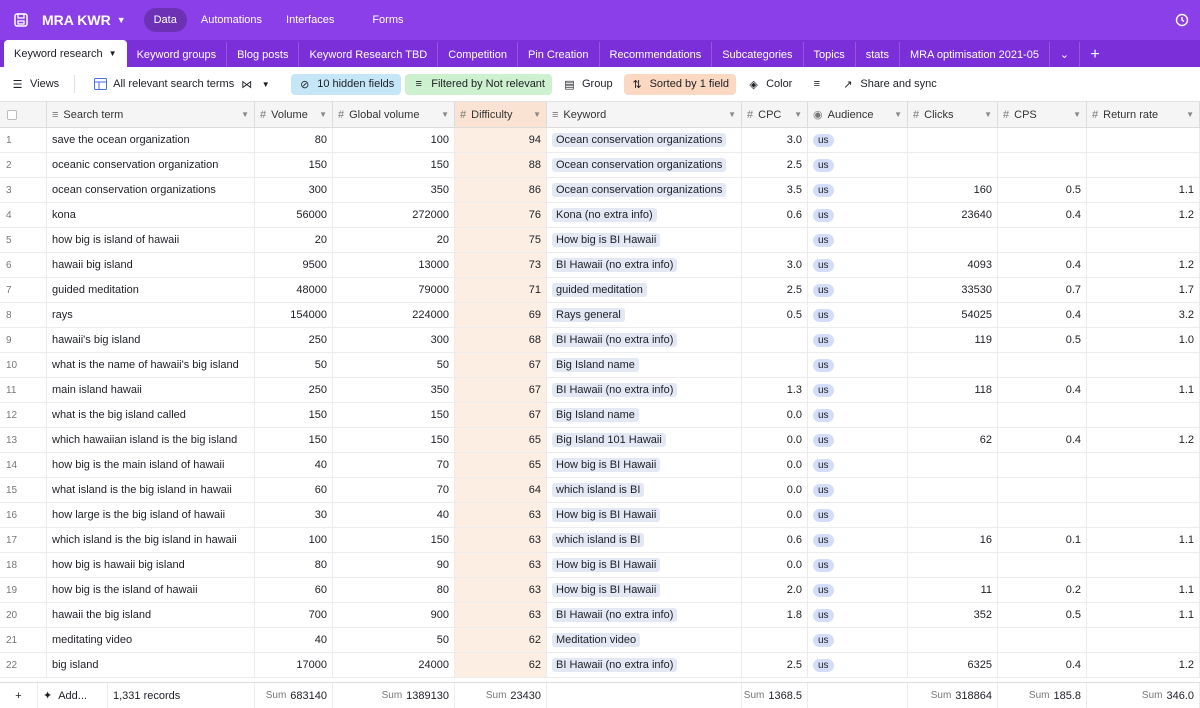  I want to click on cell-cpc: 2.5, so click(775, 665).